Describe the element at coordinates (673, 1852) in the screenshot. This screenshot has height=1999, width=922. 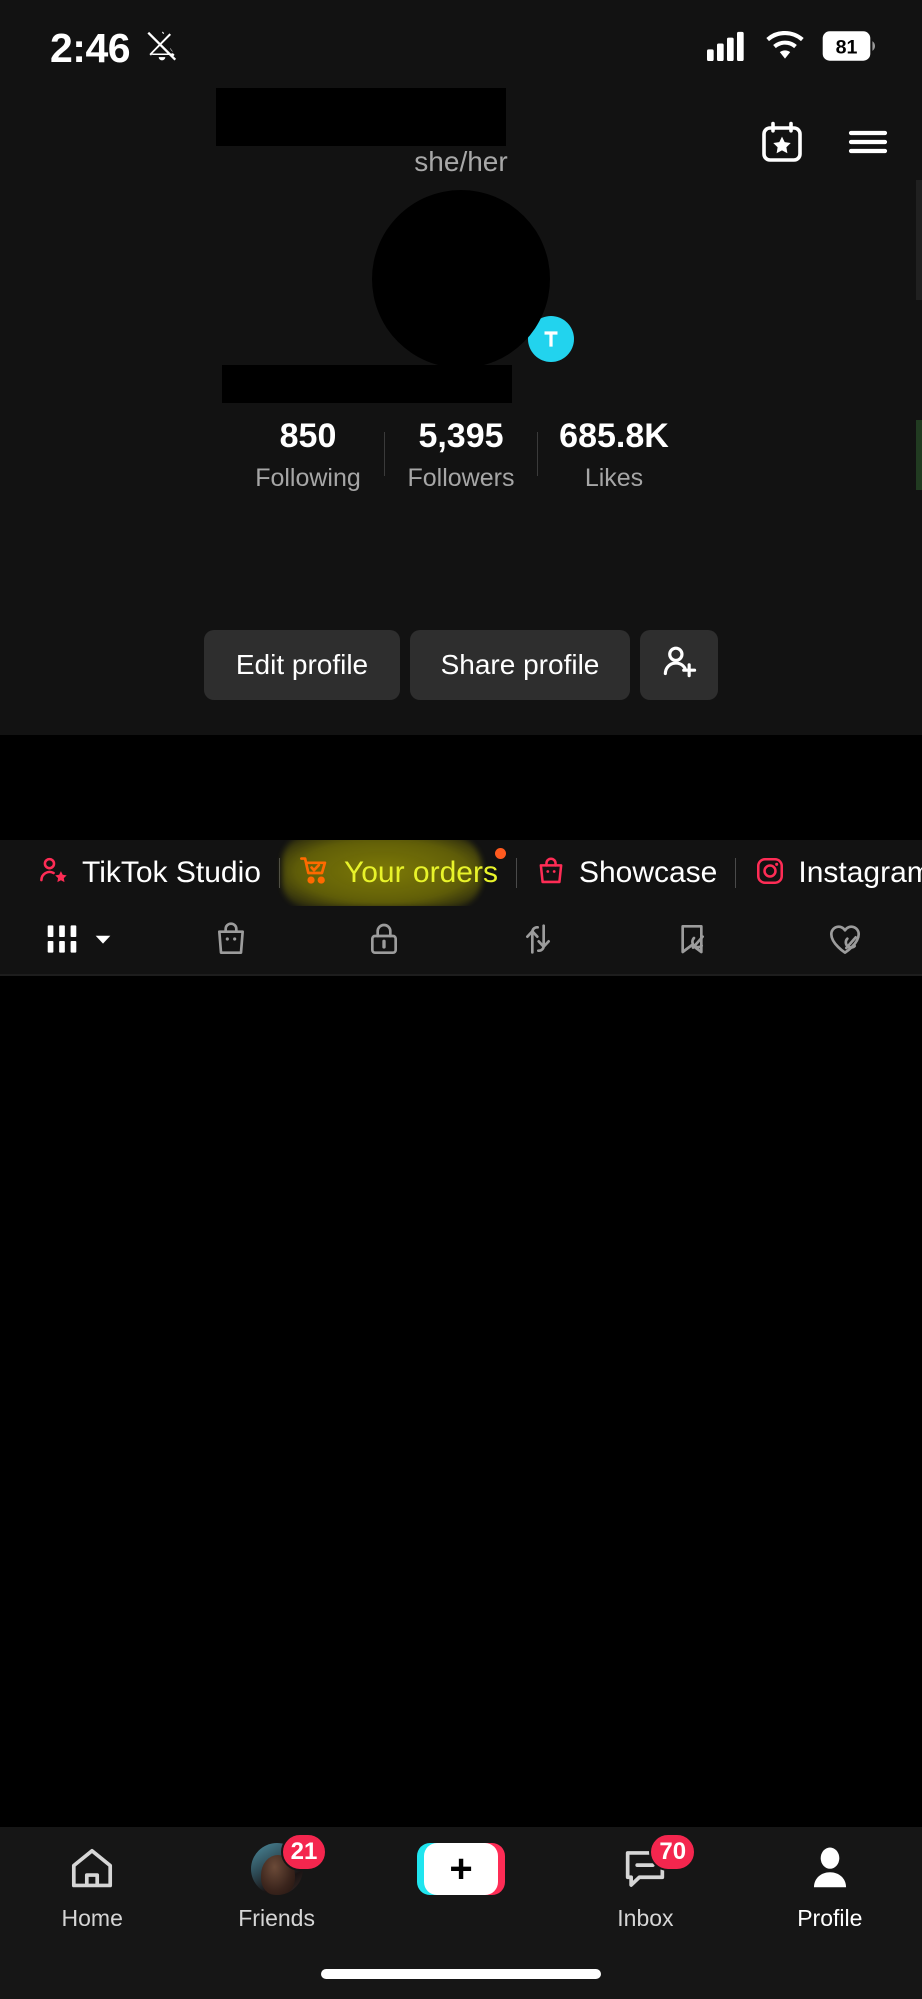
I see `inbox-badge: 70` at that location.